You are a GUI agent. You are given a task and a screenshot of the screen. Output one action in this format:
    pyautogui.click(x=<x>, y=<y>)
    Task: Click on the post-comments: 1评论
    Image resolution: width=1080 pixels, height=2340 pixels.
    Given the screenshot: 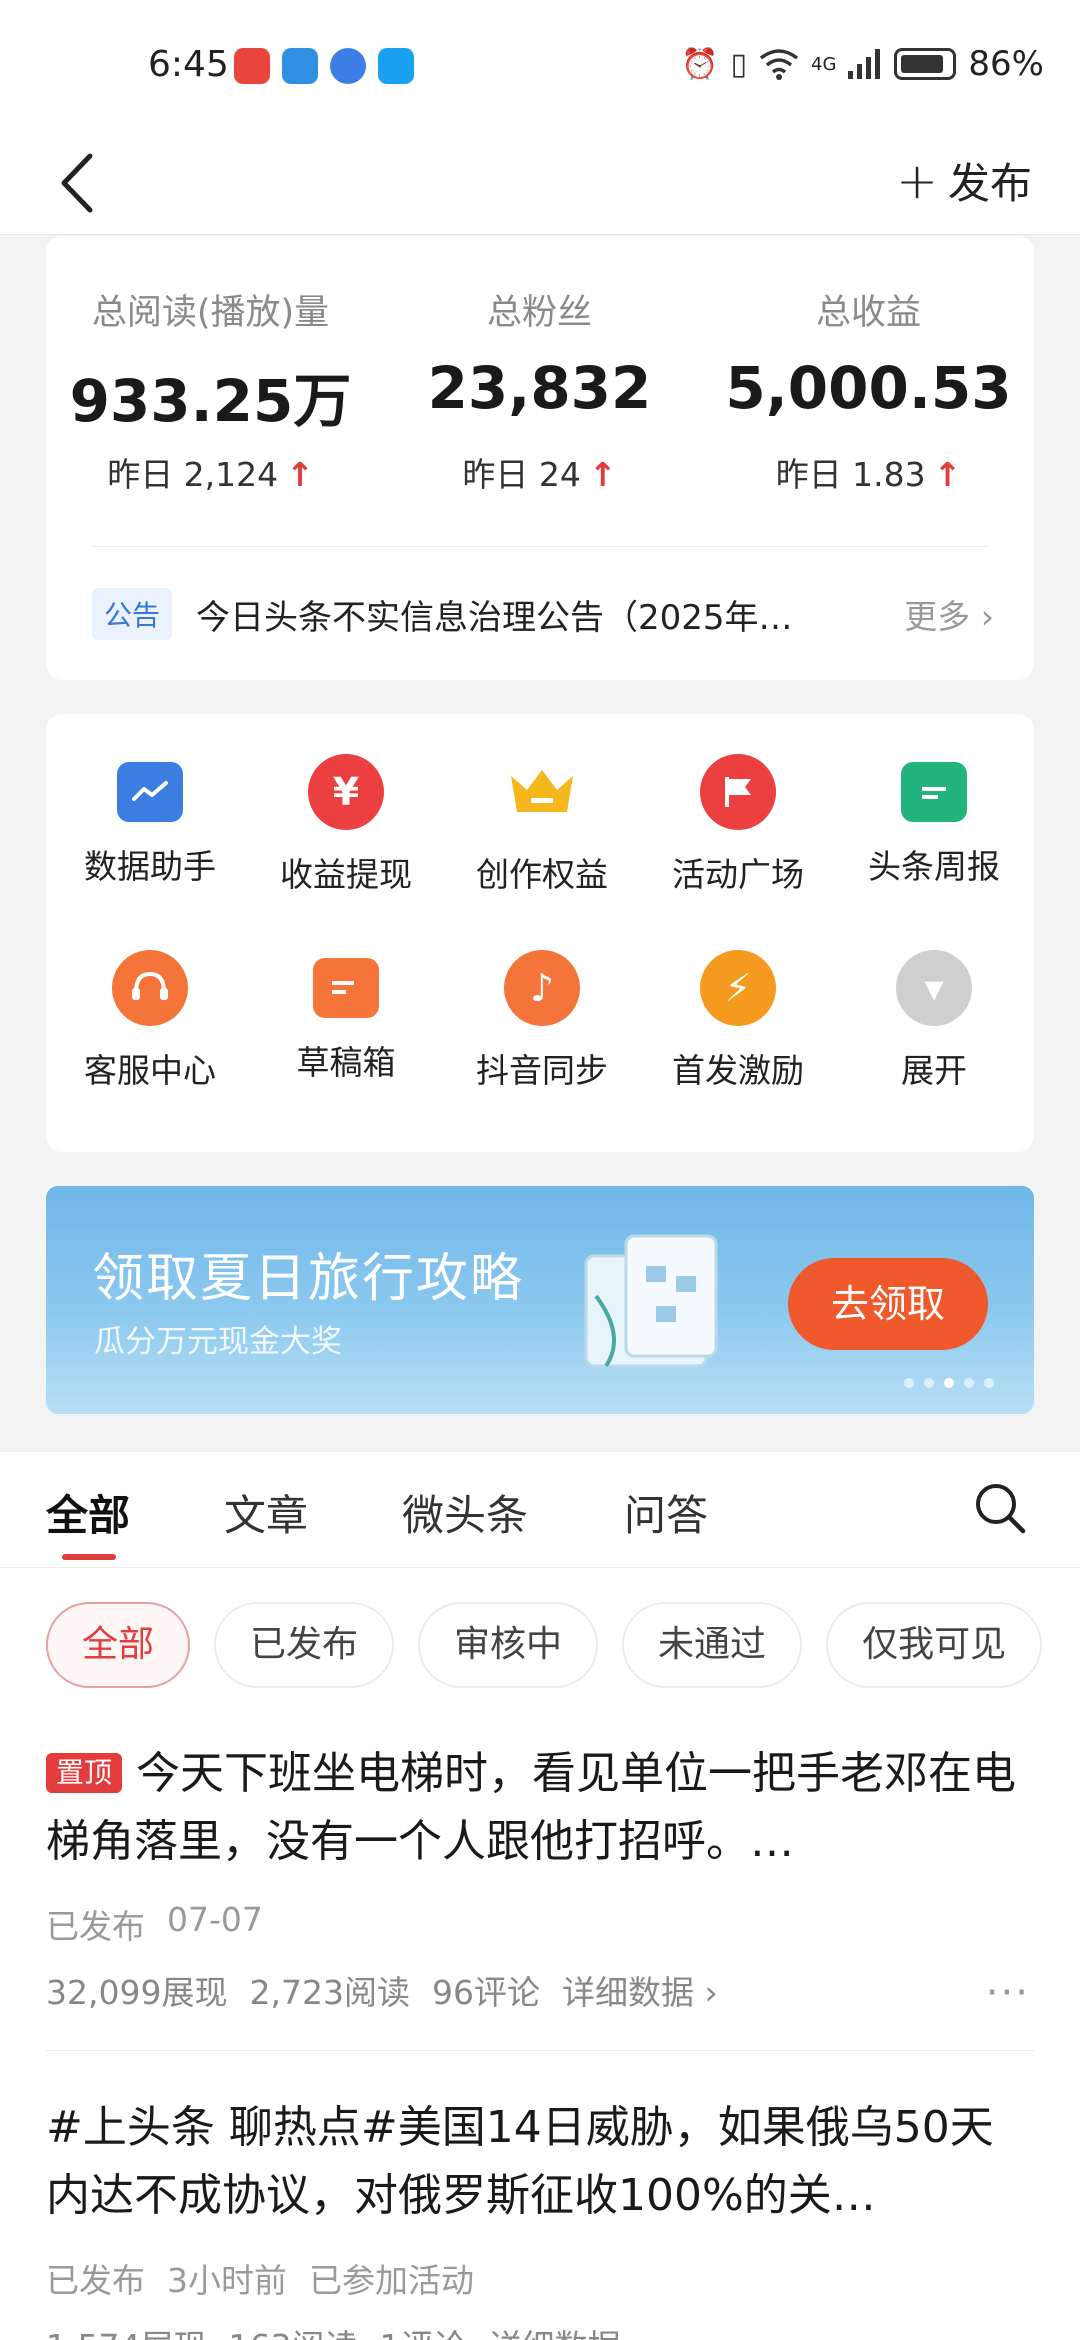 What is the action you would take?
    pyautogui.click(x=422, y=2330)
    